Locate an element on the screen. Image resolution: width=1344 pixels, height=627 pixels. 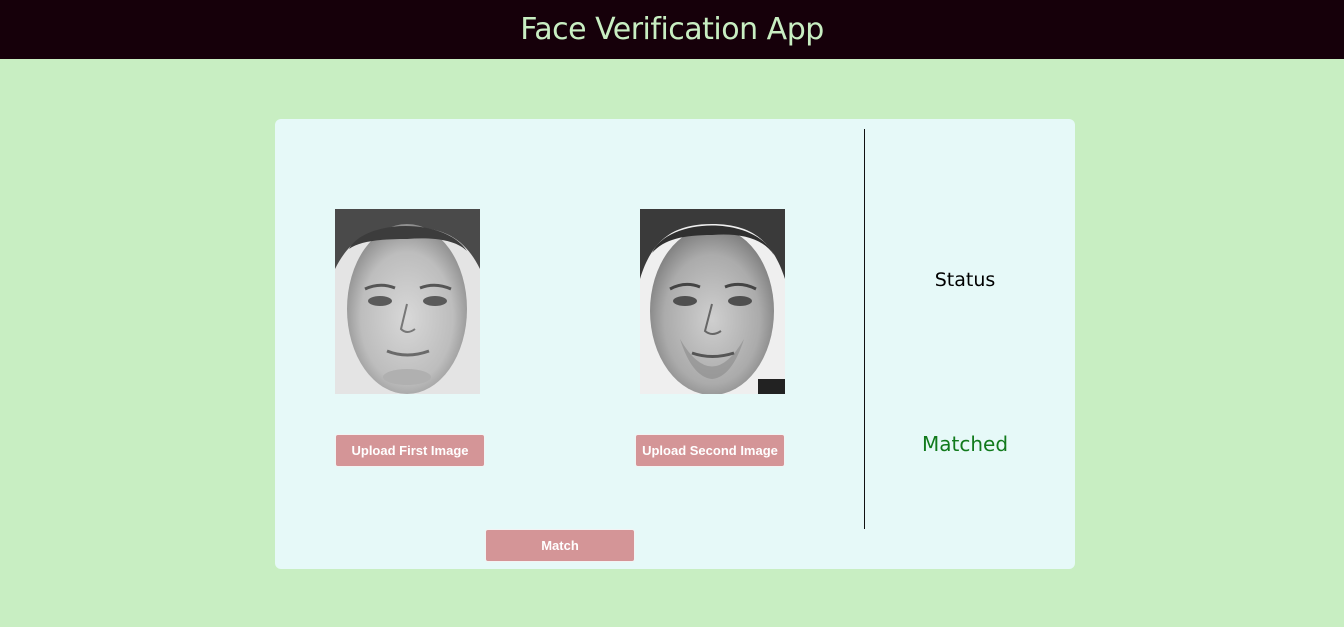
face-photo-2-image is located at coordinates (712, 301).